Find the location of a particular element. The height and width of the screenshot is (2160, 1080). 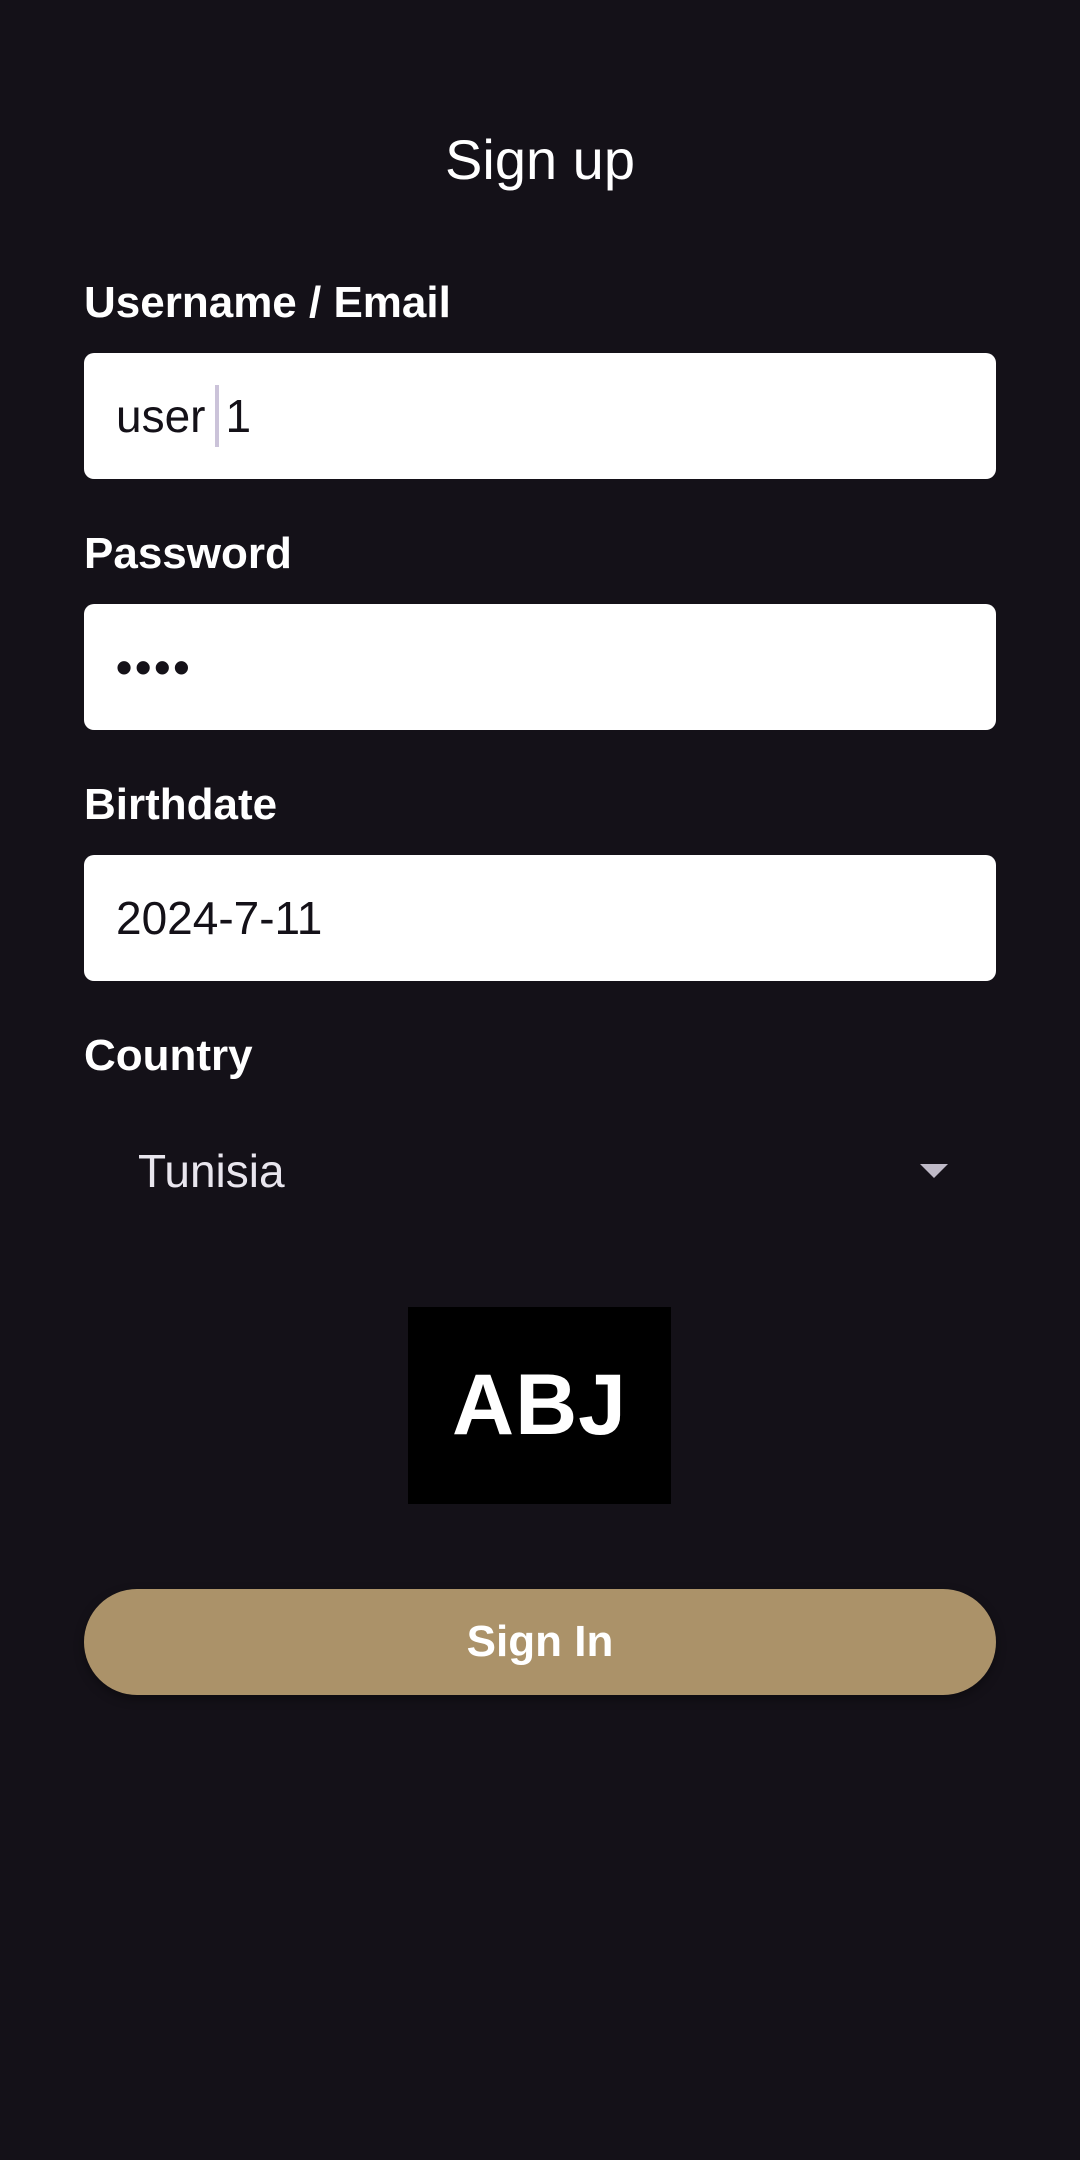

password-label: Password is located at coordinates (188, 553).